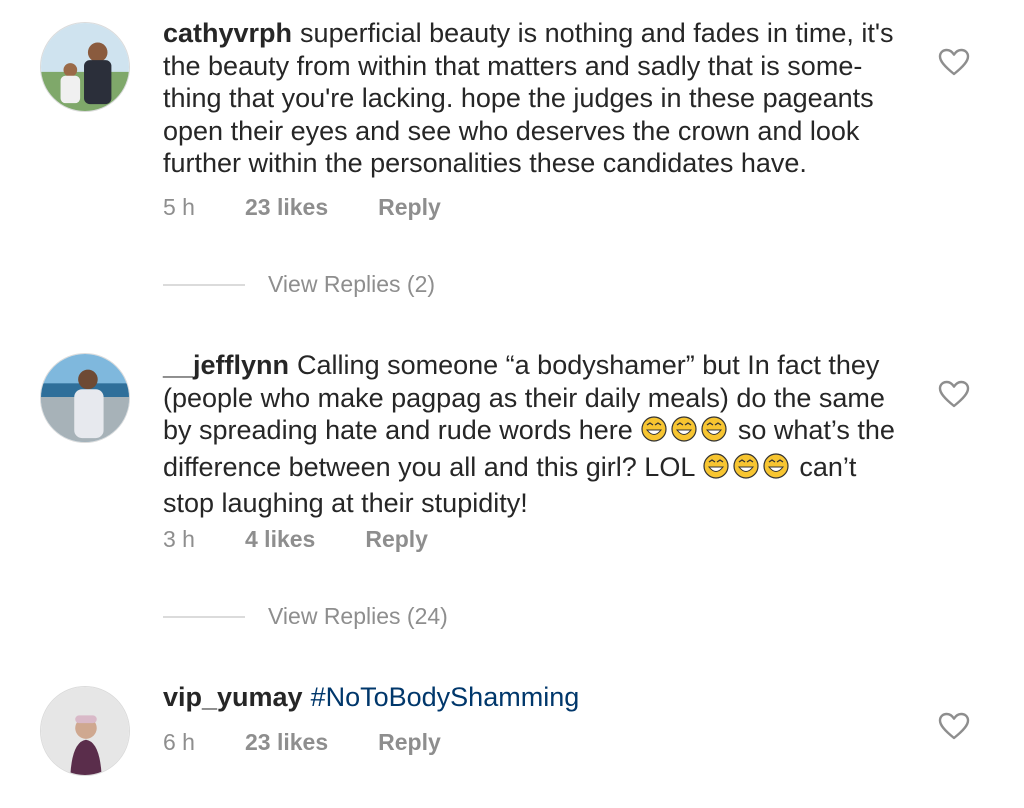 The image size is (1024, 808). I want to click on comment-meta: 5 h 23 likes Reply, so click(302, 207).